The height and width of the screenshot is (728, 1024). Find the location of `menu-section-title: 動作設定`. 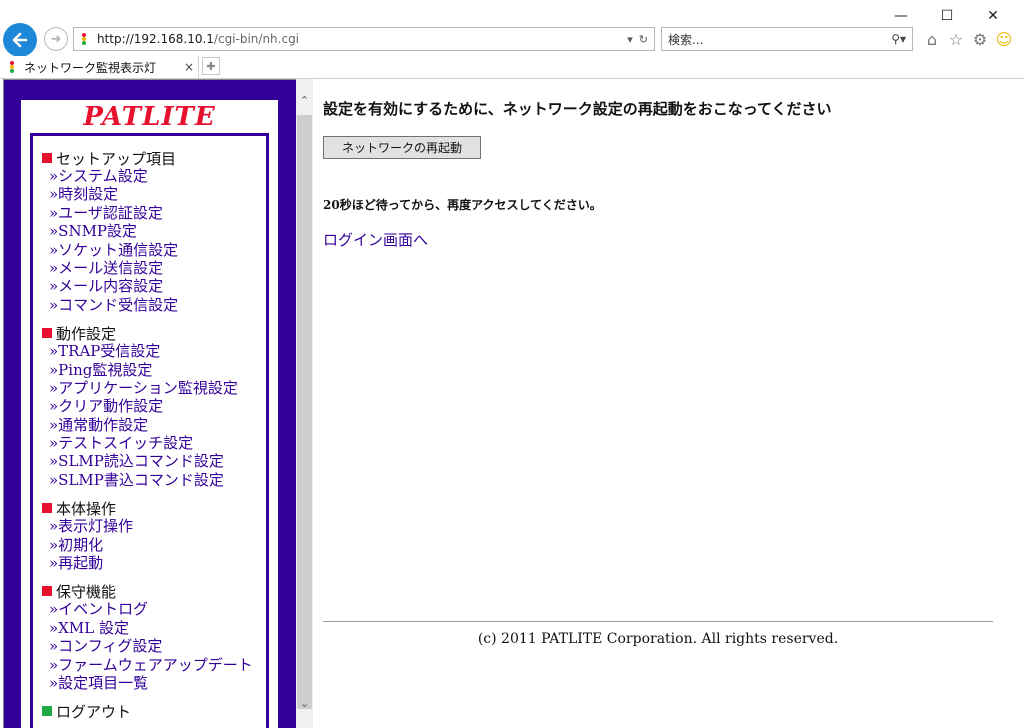

menu-section-title: 動作設定 is located at coordinates (86, 333).